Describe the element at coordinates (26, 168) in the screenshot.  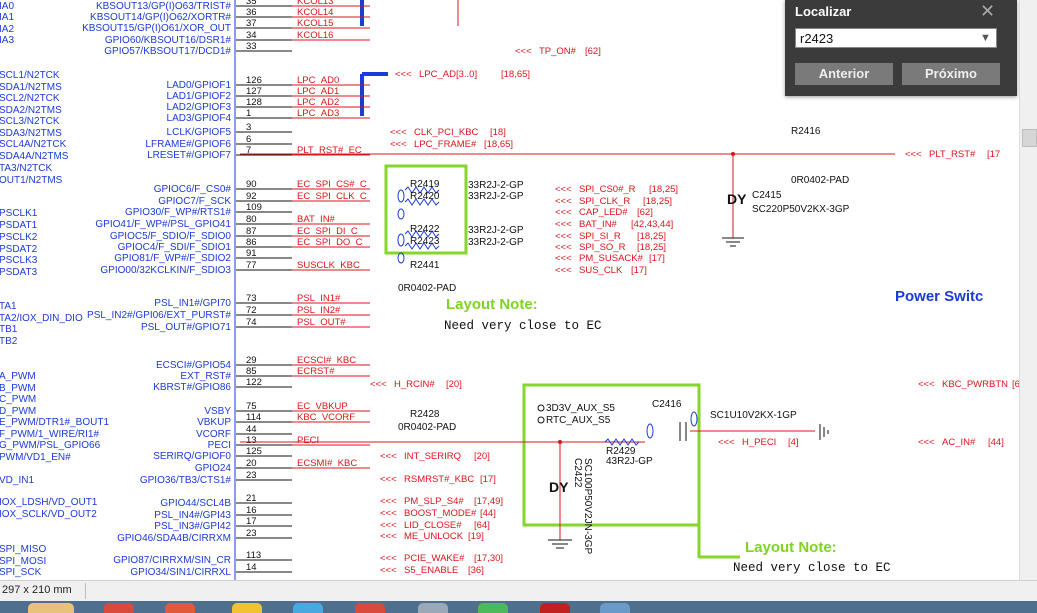
I see `left-net-label: TA3/N2TCK` at that location.